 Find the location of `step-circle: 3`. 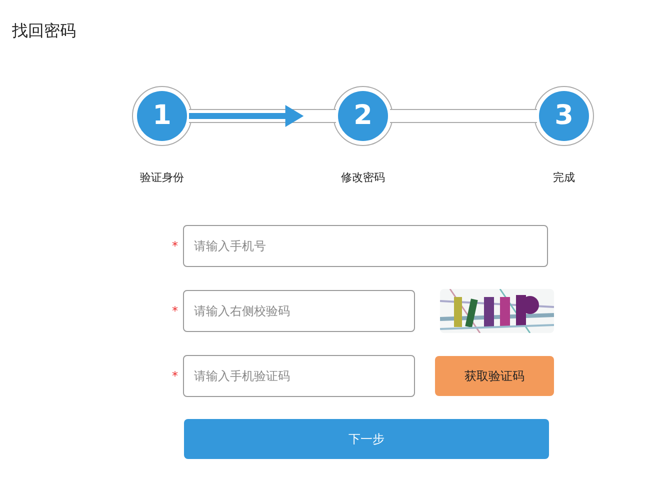

step-circle: 3 is located at coordinates (564, 116).